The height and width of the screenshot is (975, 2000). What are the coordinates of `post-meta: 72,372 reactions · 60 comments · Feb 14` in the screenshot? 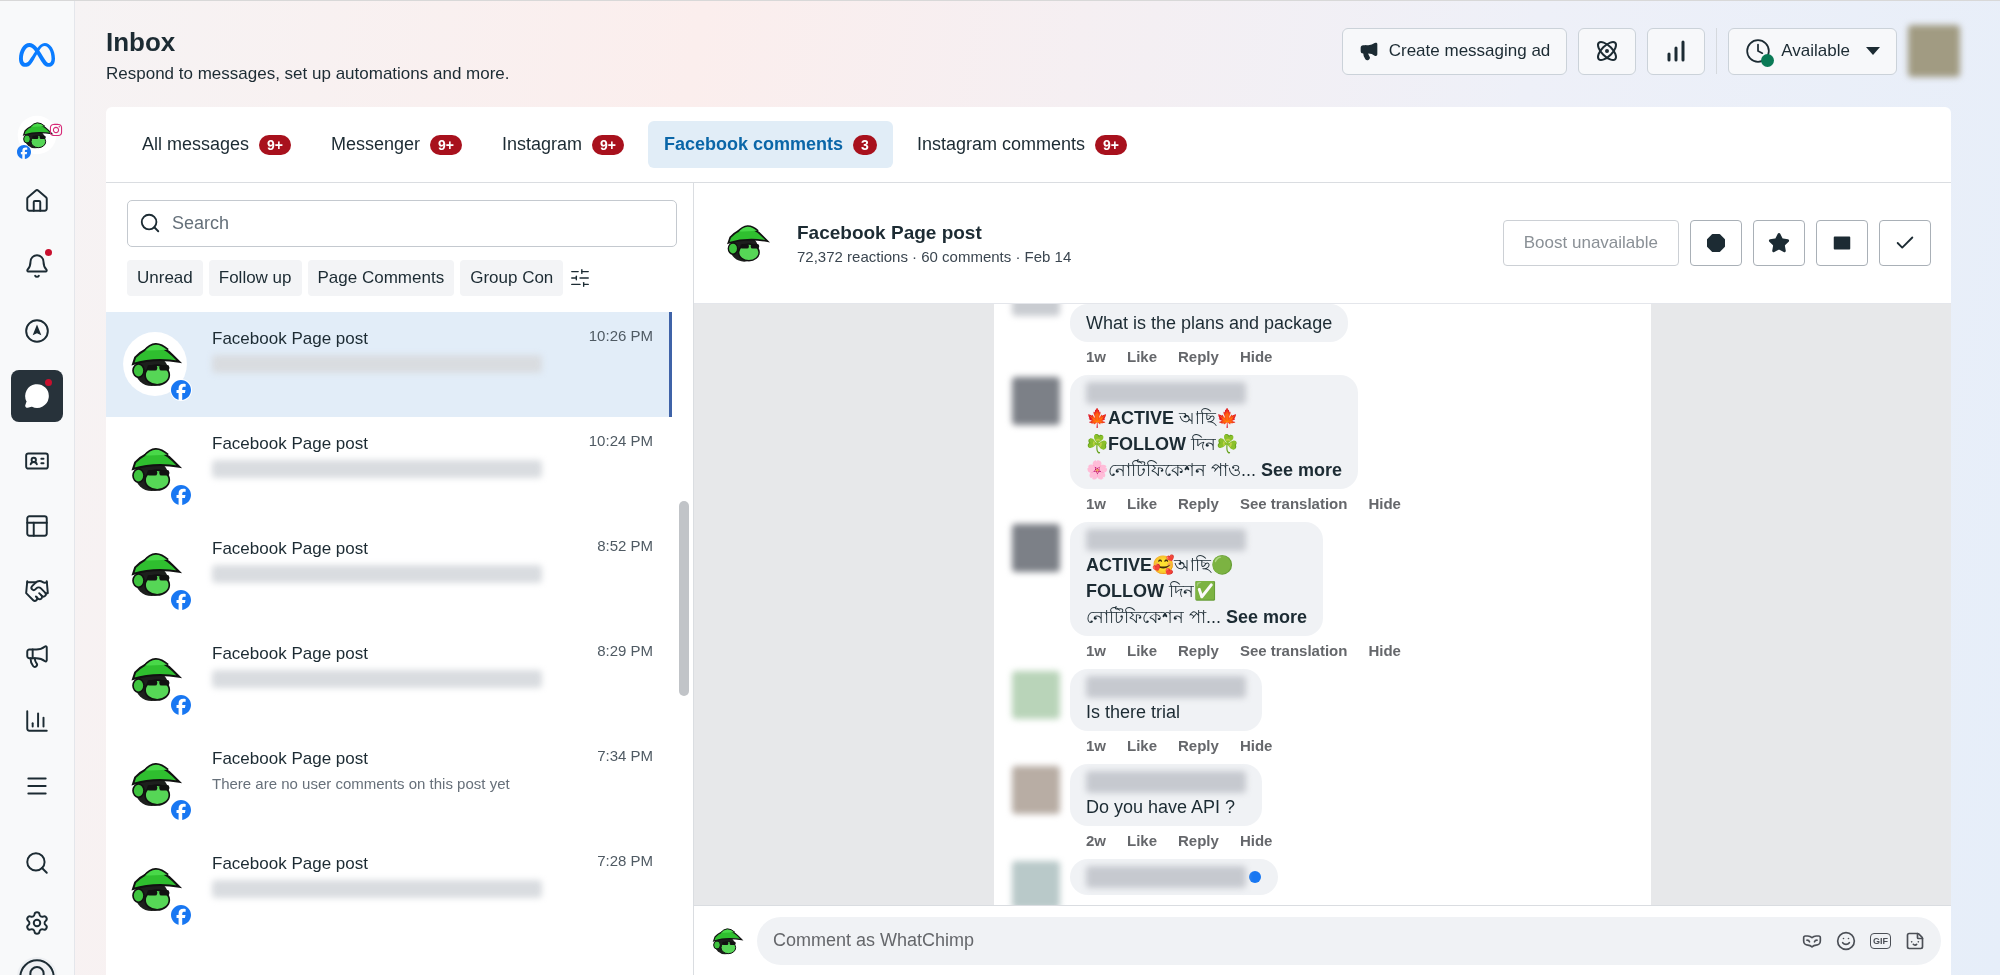 It's located at (934, 256).